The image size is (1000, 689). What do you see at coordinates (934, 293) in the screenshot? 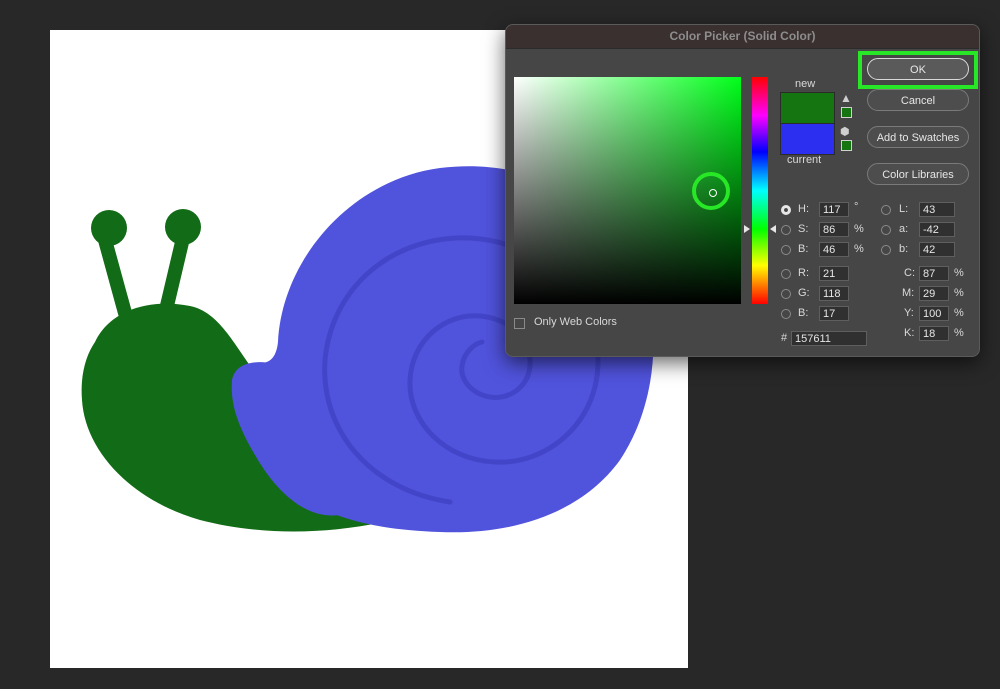
I see `magenta-input: 29` at bounding box center [934, 293].